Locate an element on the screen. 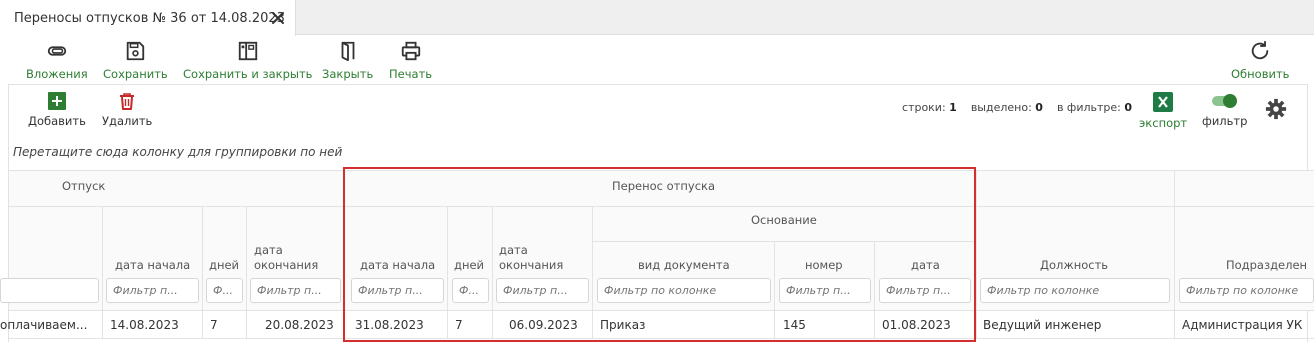 The image size is (1314, 342). close-button: Закрыть is located at coordinates (347, 60).